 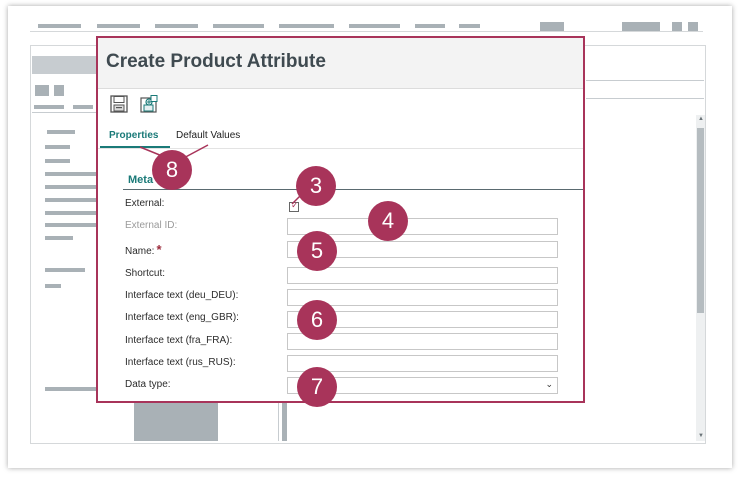 What do you see at coordinates (388, 221) in the screenshot?
I see `callout-badge-4: 4` at bounding box center [388, 221].